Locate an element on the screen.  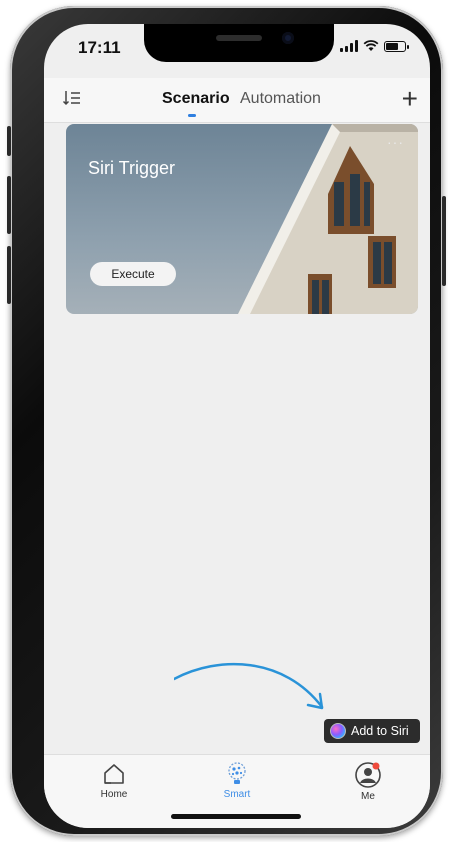
volume-down-button is located at coordinates (9, 275).